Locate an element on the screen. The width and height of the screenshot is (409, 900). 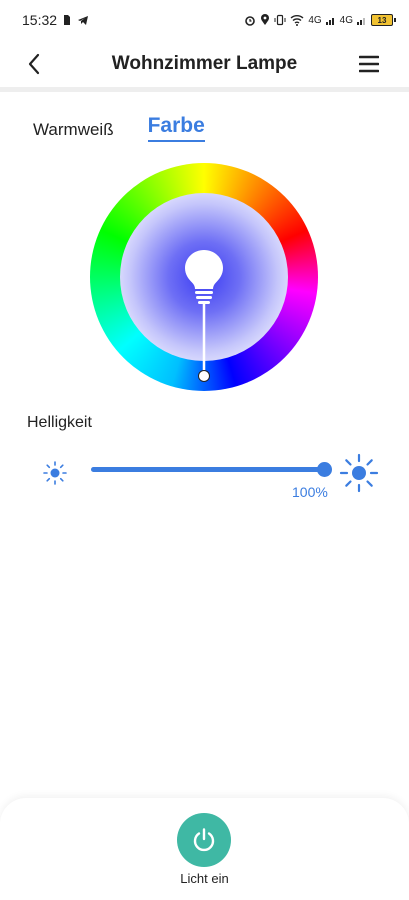
hamburger-menu-icon is located at coordinates (369, 66).